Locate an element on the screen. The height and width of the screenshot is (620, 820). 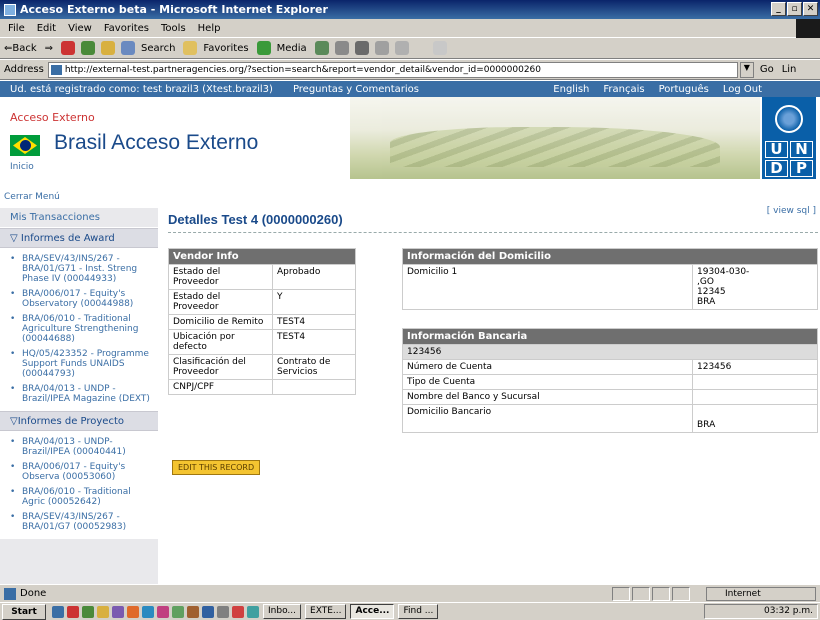
banner-image is located at coordinates (555, 138).